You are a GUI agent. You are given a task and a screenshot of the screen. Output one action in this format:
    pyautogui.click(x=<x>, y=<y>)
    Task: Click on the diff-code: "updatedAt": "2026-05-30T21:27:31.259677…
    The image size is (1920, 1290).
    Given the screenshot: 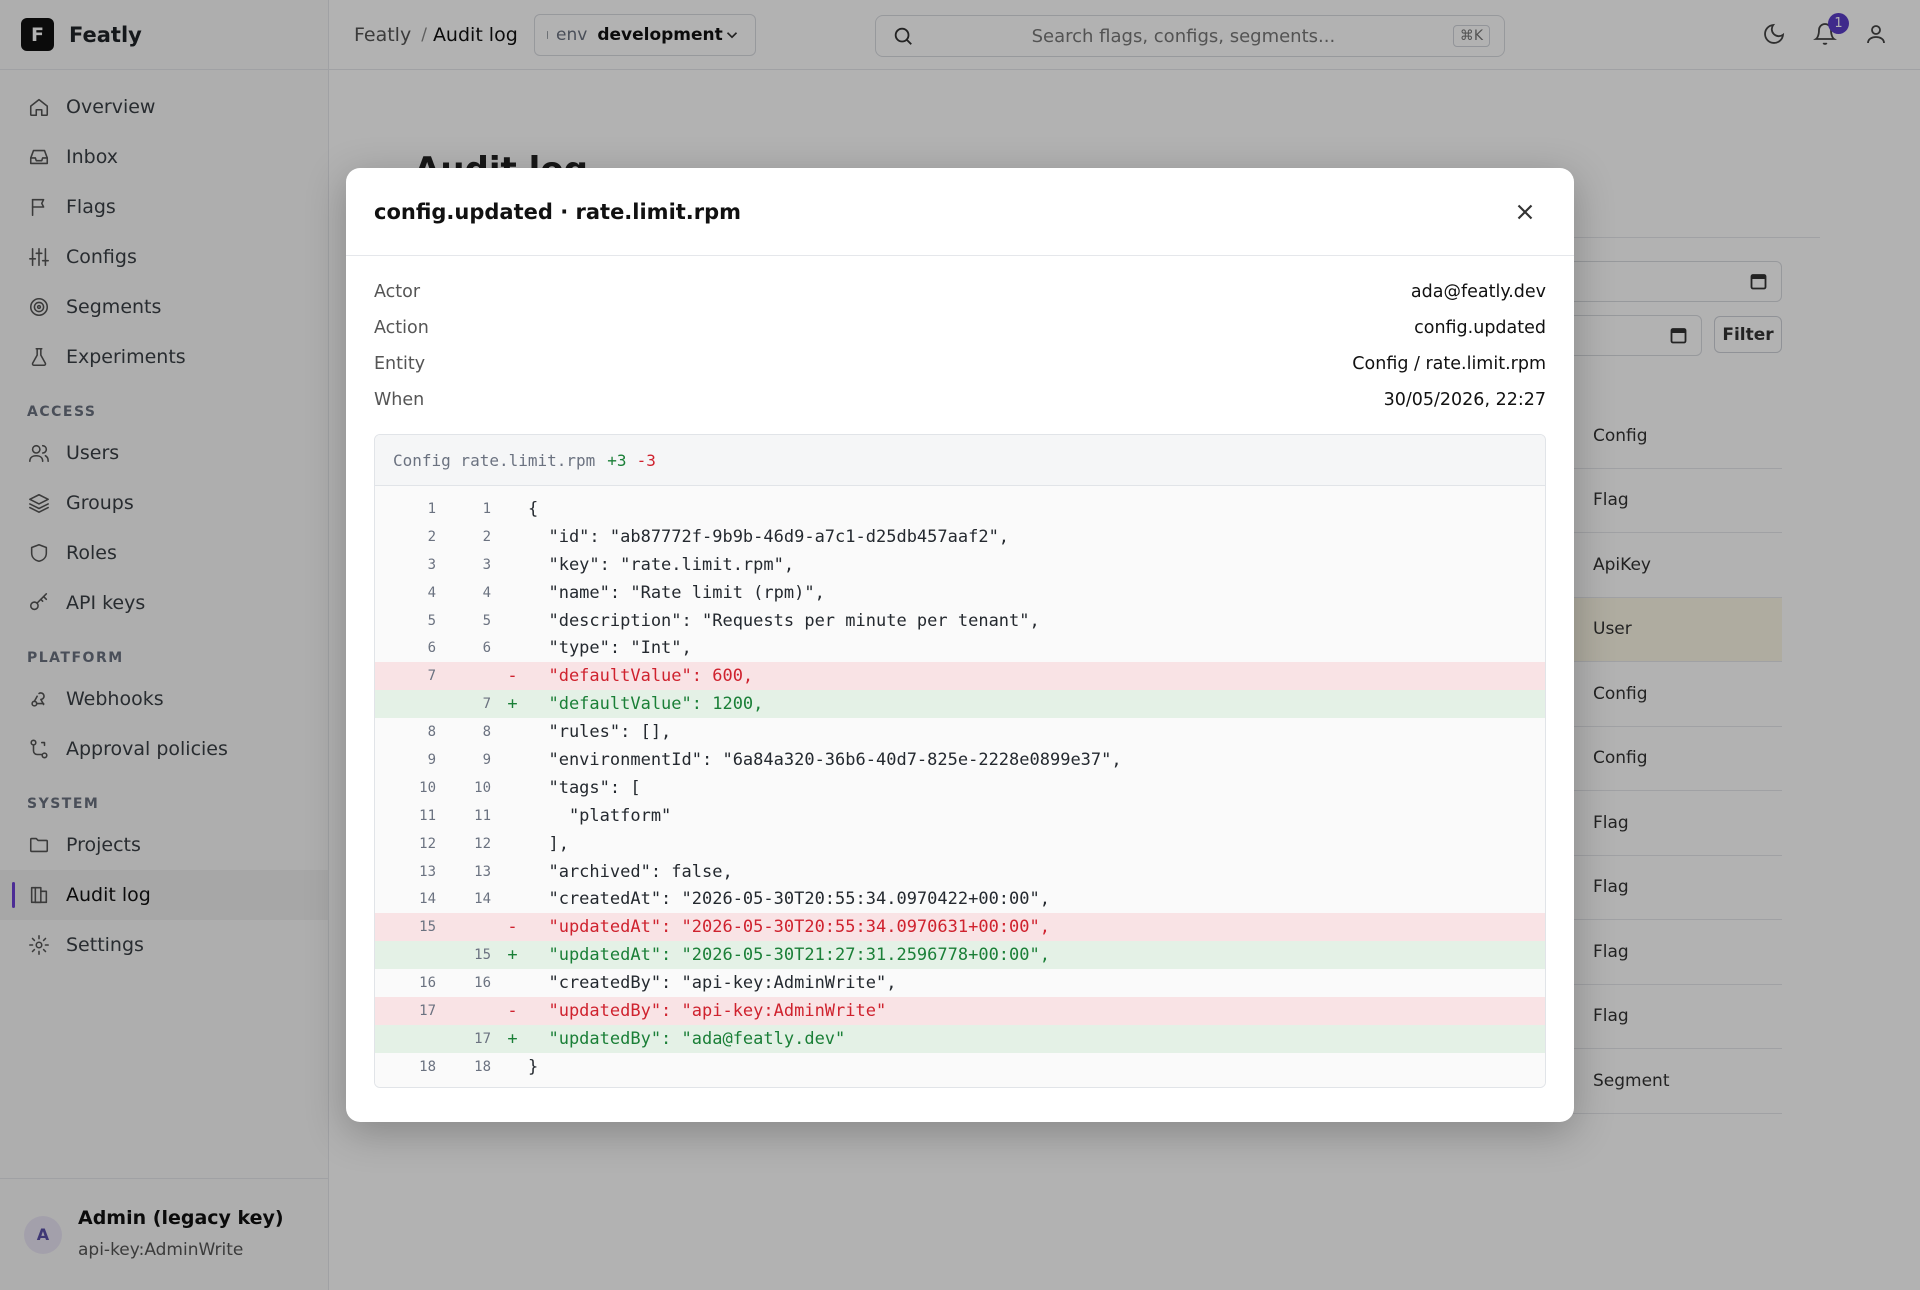 What is the action you would take?
    pyautogui.click(x=789, y=955)
    